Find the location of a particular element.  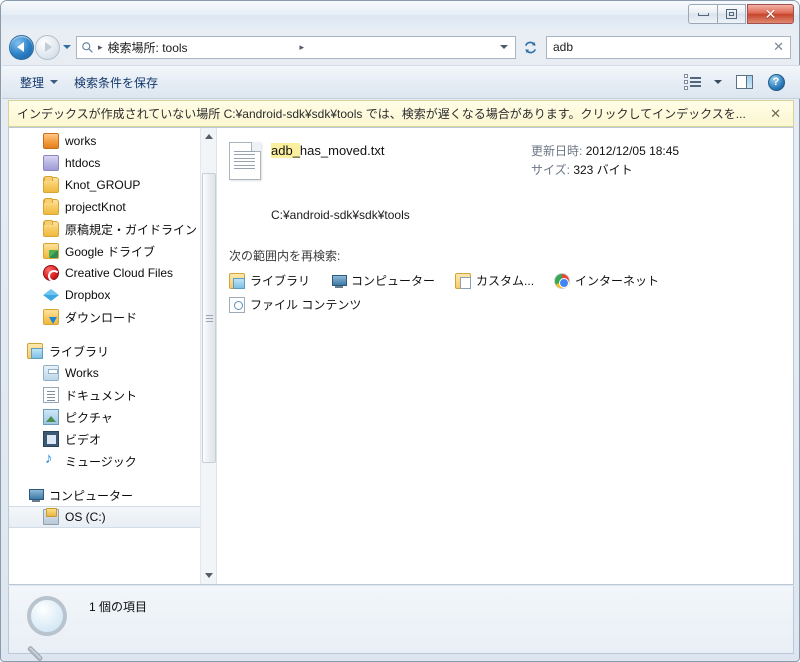

sidebar-item-works-library: Works is located at coordinates (112, 373).